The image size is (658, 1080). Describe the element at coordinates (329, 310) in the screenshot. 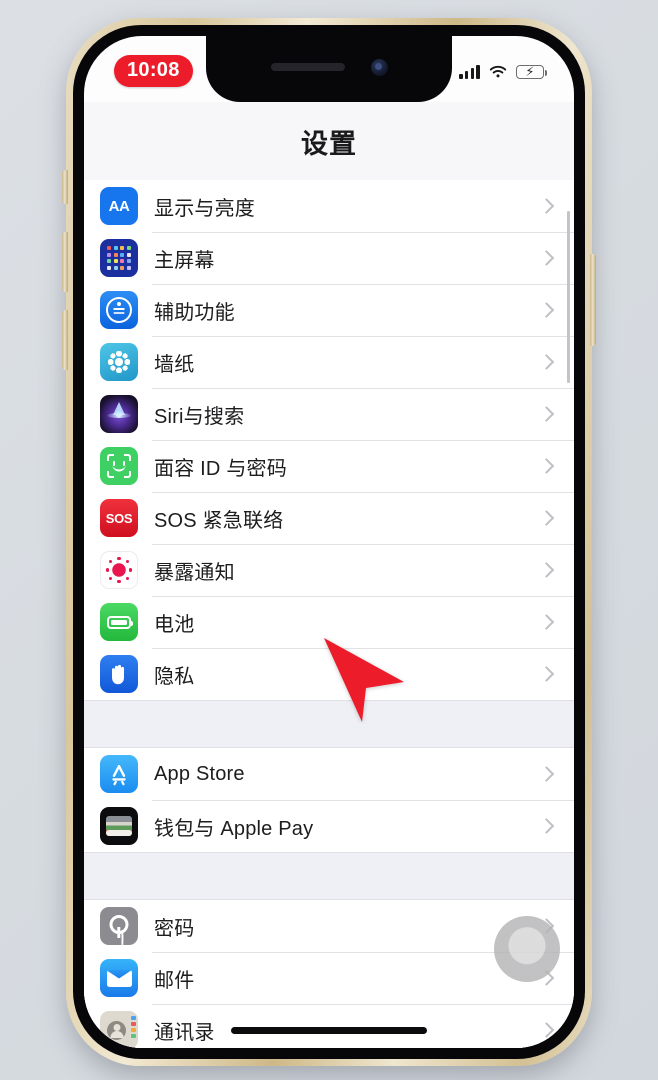

I see `settings-row-accessibility: 辅助功能` at that location.